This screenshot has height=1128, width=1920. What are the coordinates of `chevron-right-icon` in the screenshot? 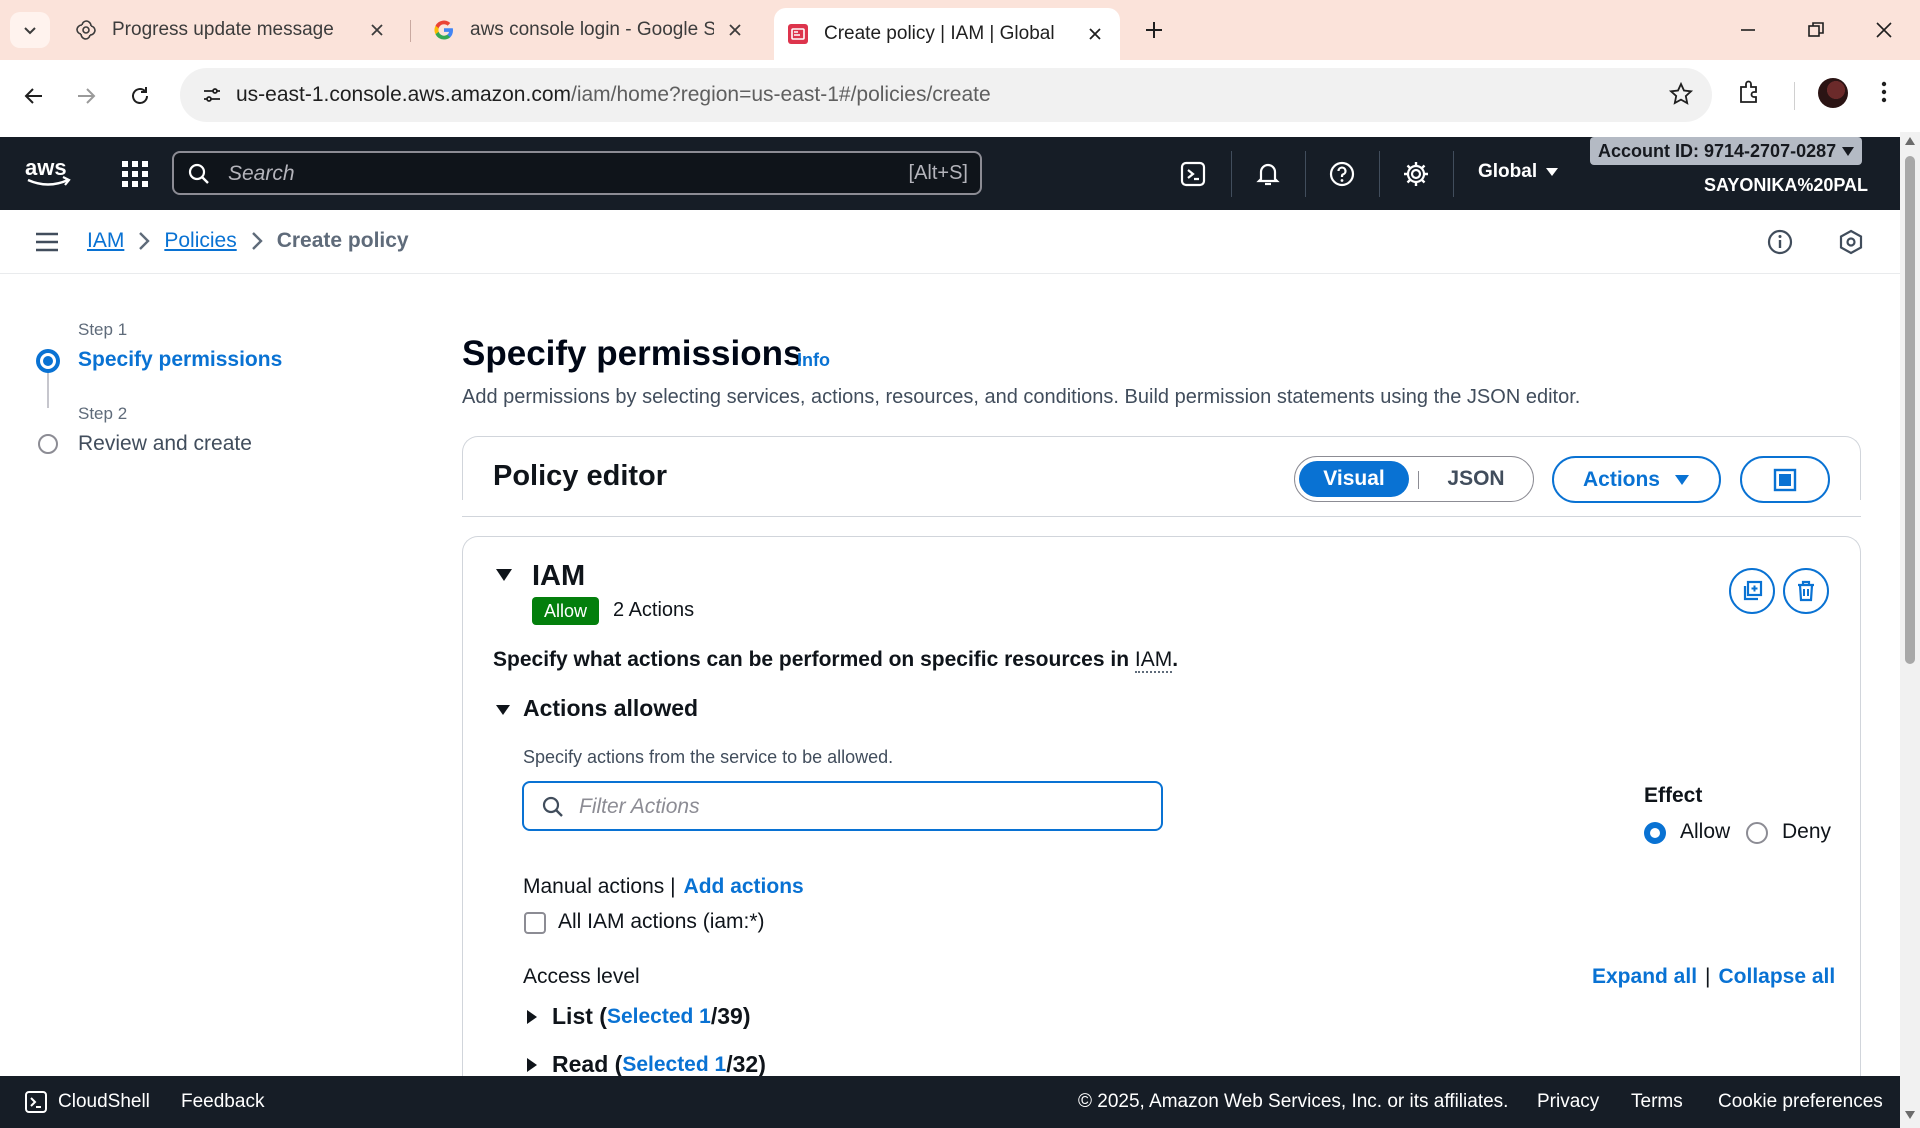 It's located at (144, 241).